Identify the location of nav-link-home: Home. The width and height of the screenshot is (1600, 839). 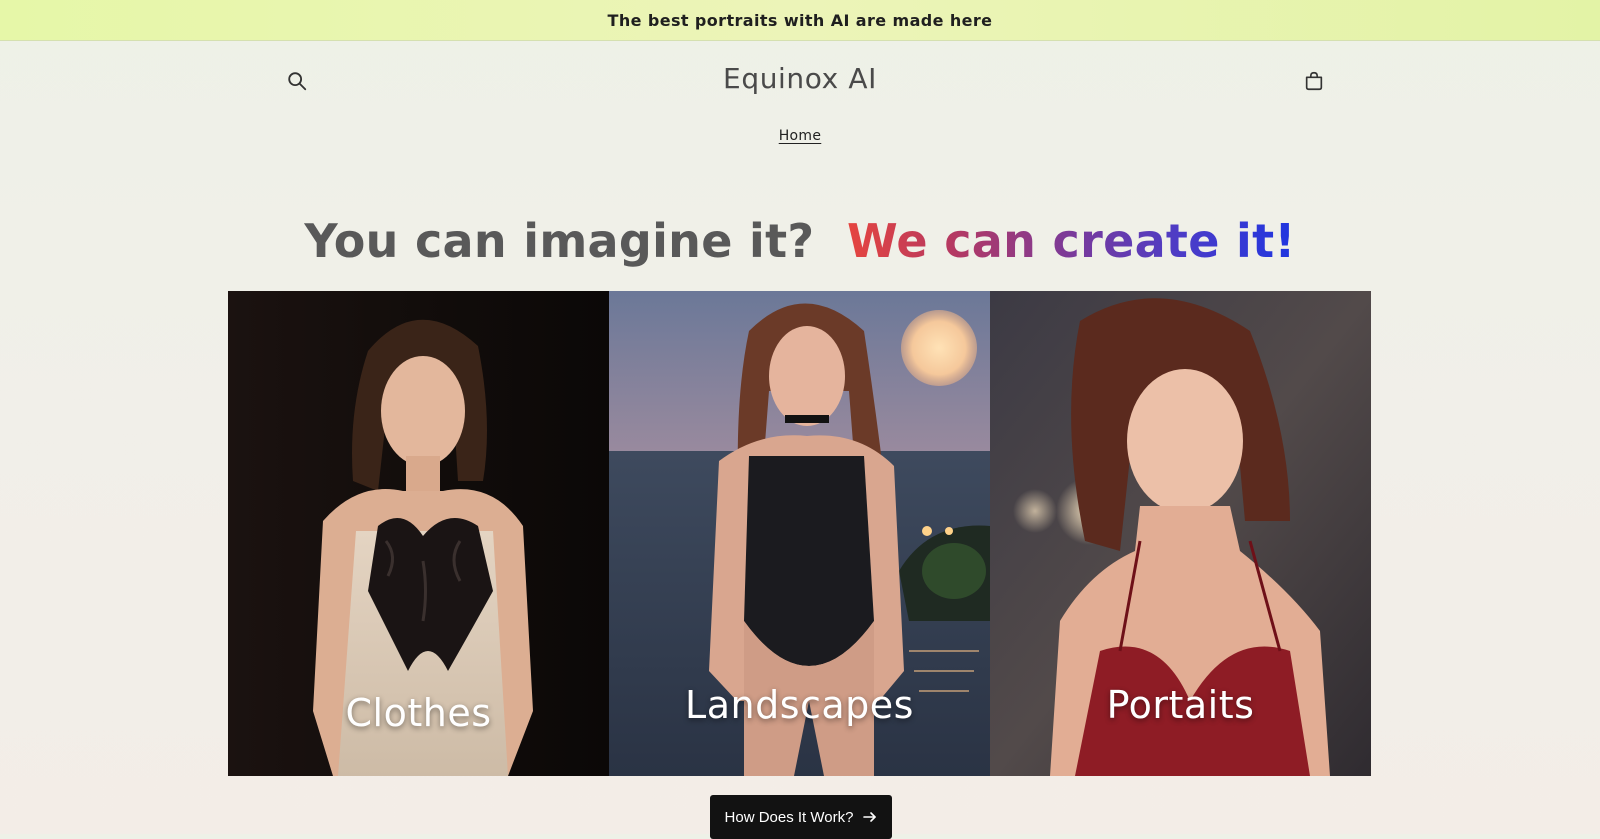
(800, 136).